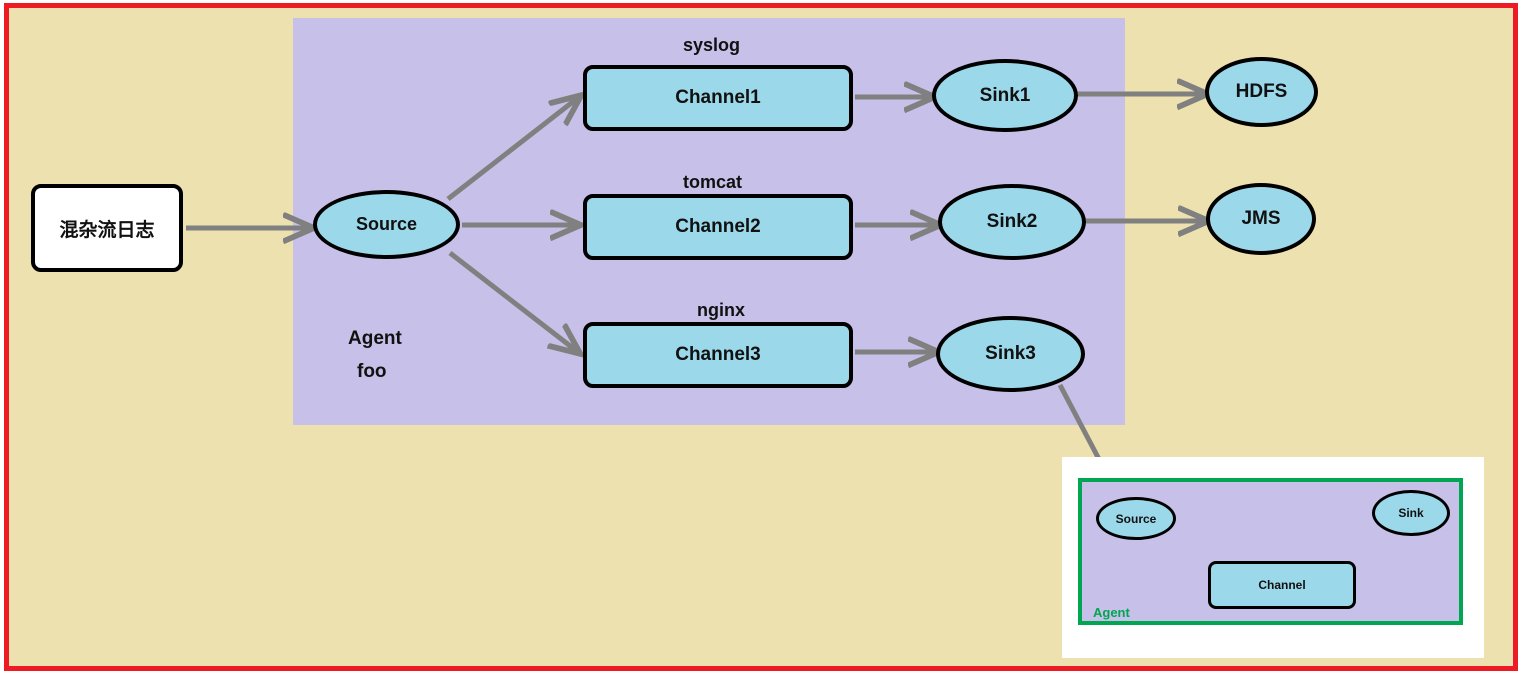 The height and width of the screenshot is (679, 1527). I want to click on inset-source-node: Source, so click(1136, 518).